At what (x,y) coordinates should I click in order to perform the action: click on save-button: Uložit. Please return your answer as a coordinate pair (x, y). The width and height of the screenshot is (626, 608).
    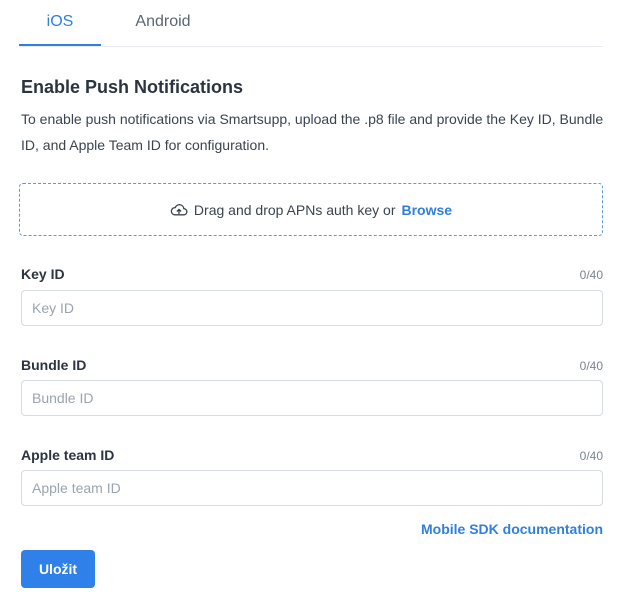
    Looking at the image, I should click on (58, 569).